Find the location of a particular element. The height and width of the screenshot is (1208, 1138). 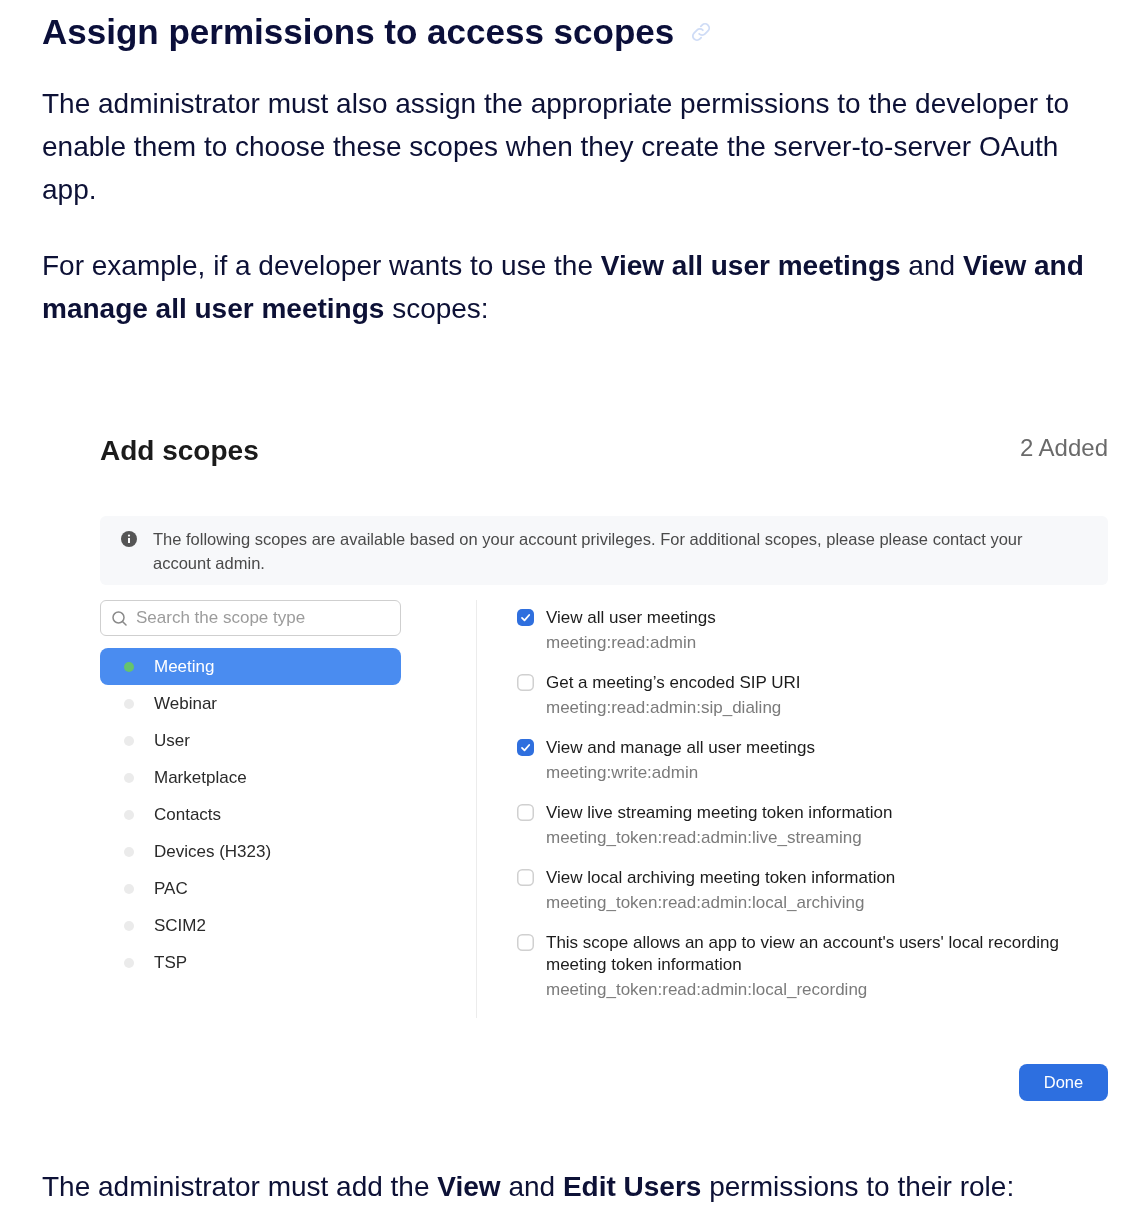

category-item: SCIM2 is located at coordinates (250, 925).